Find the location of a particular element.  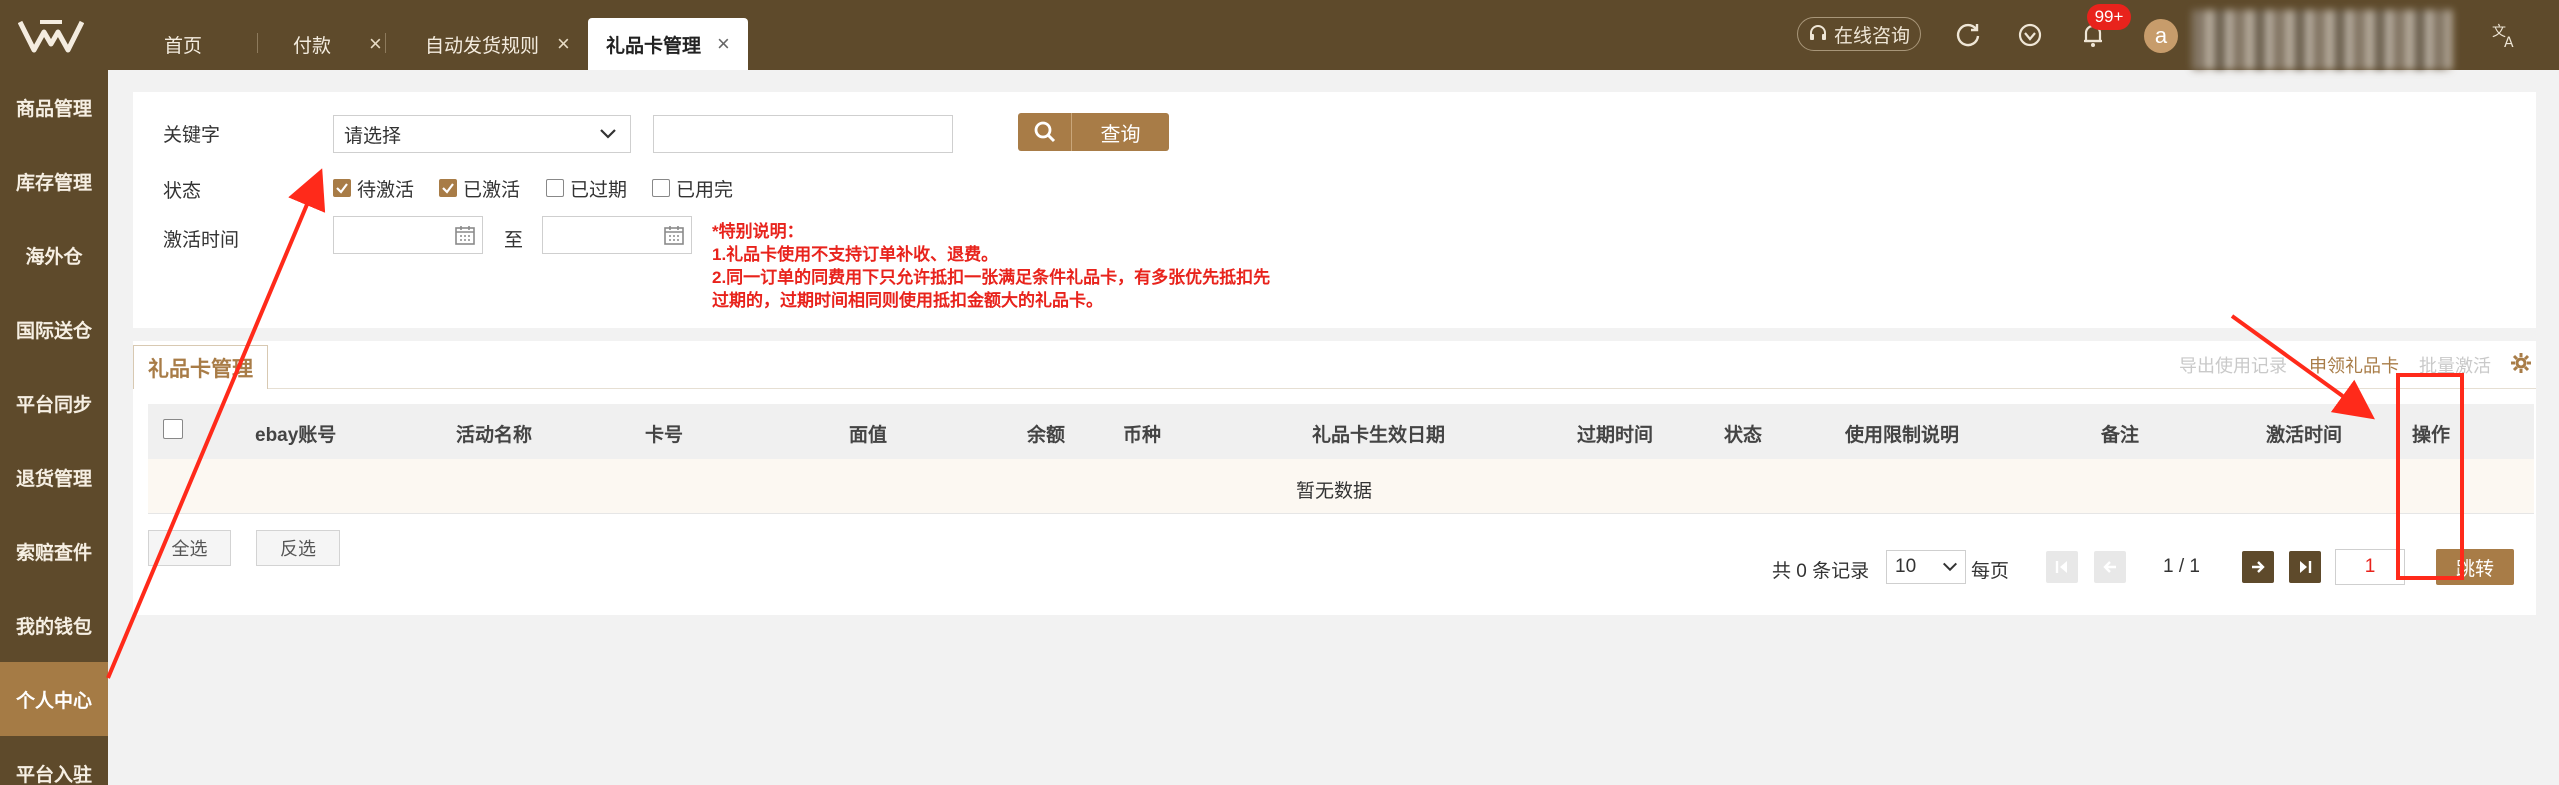

page-size-value: 10 is located at coordinates (1906, 566).